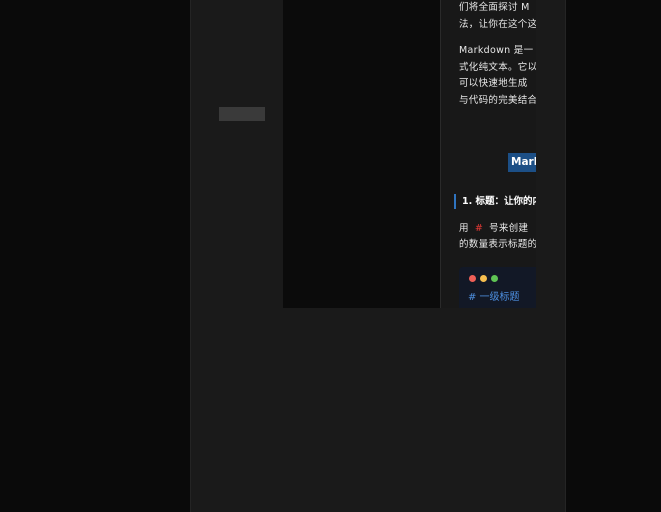 Image resolution: width=661 pixels, height=512 pixels. I want to click on inline-hash-code: #, so click(479, 228).